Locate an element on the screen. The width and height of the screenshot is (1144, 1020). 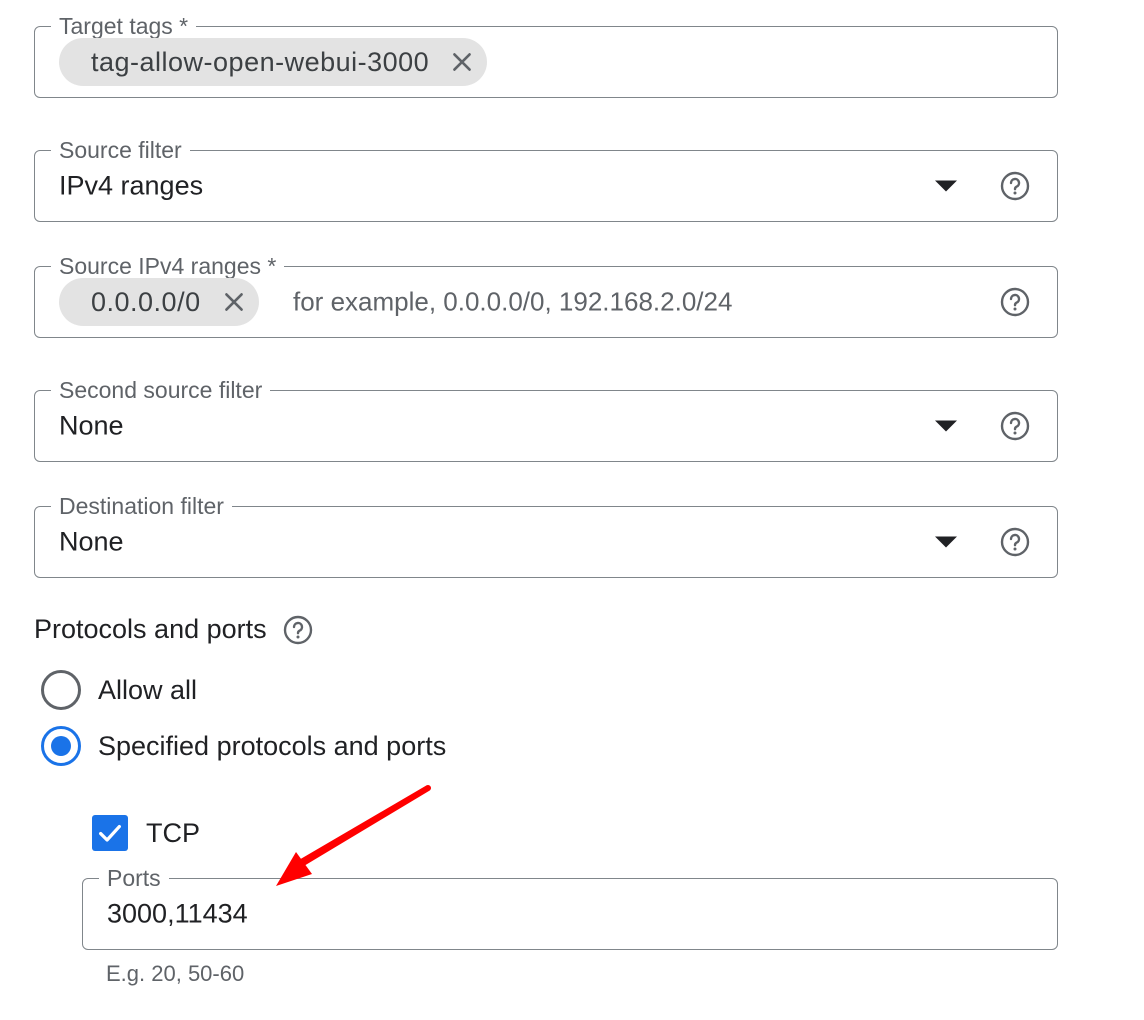
radio-allow-all: Allow all is located at coordinates (119, 690).